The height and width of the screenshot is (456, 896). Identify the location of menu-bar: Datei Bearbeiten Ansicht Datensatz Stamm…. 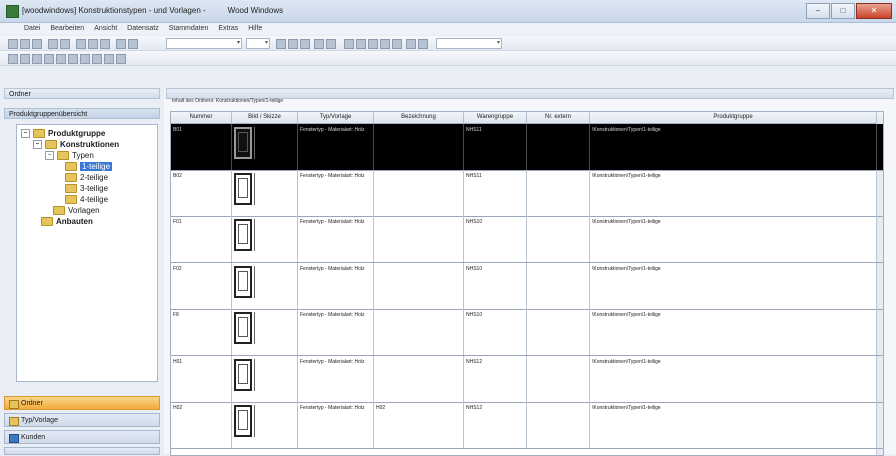
(448, 29).